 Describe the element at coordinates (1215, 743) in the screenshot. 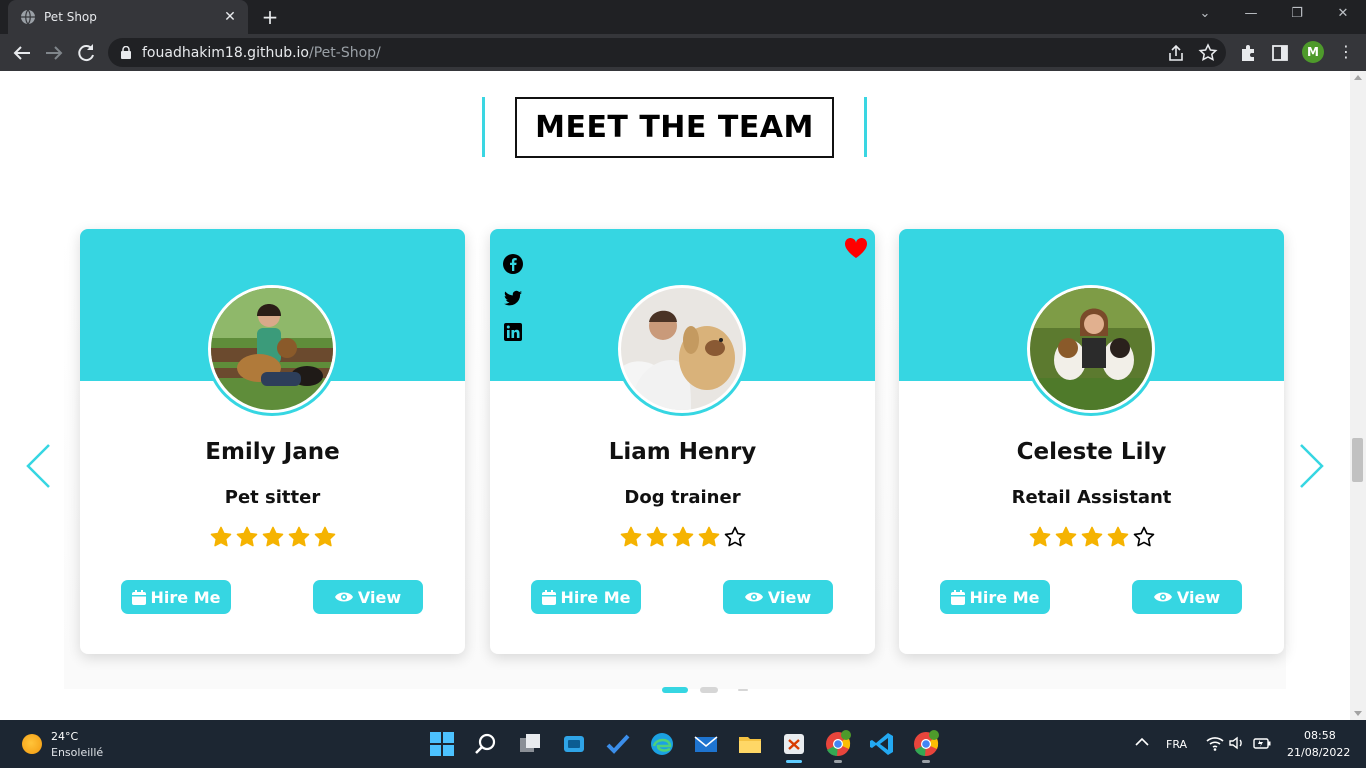

I see `wifi-icon` at that location.